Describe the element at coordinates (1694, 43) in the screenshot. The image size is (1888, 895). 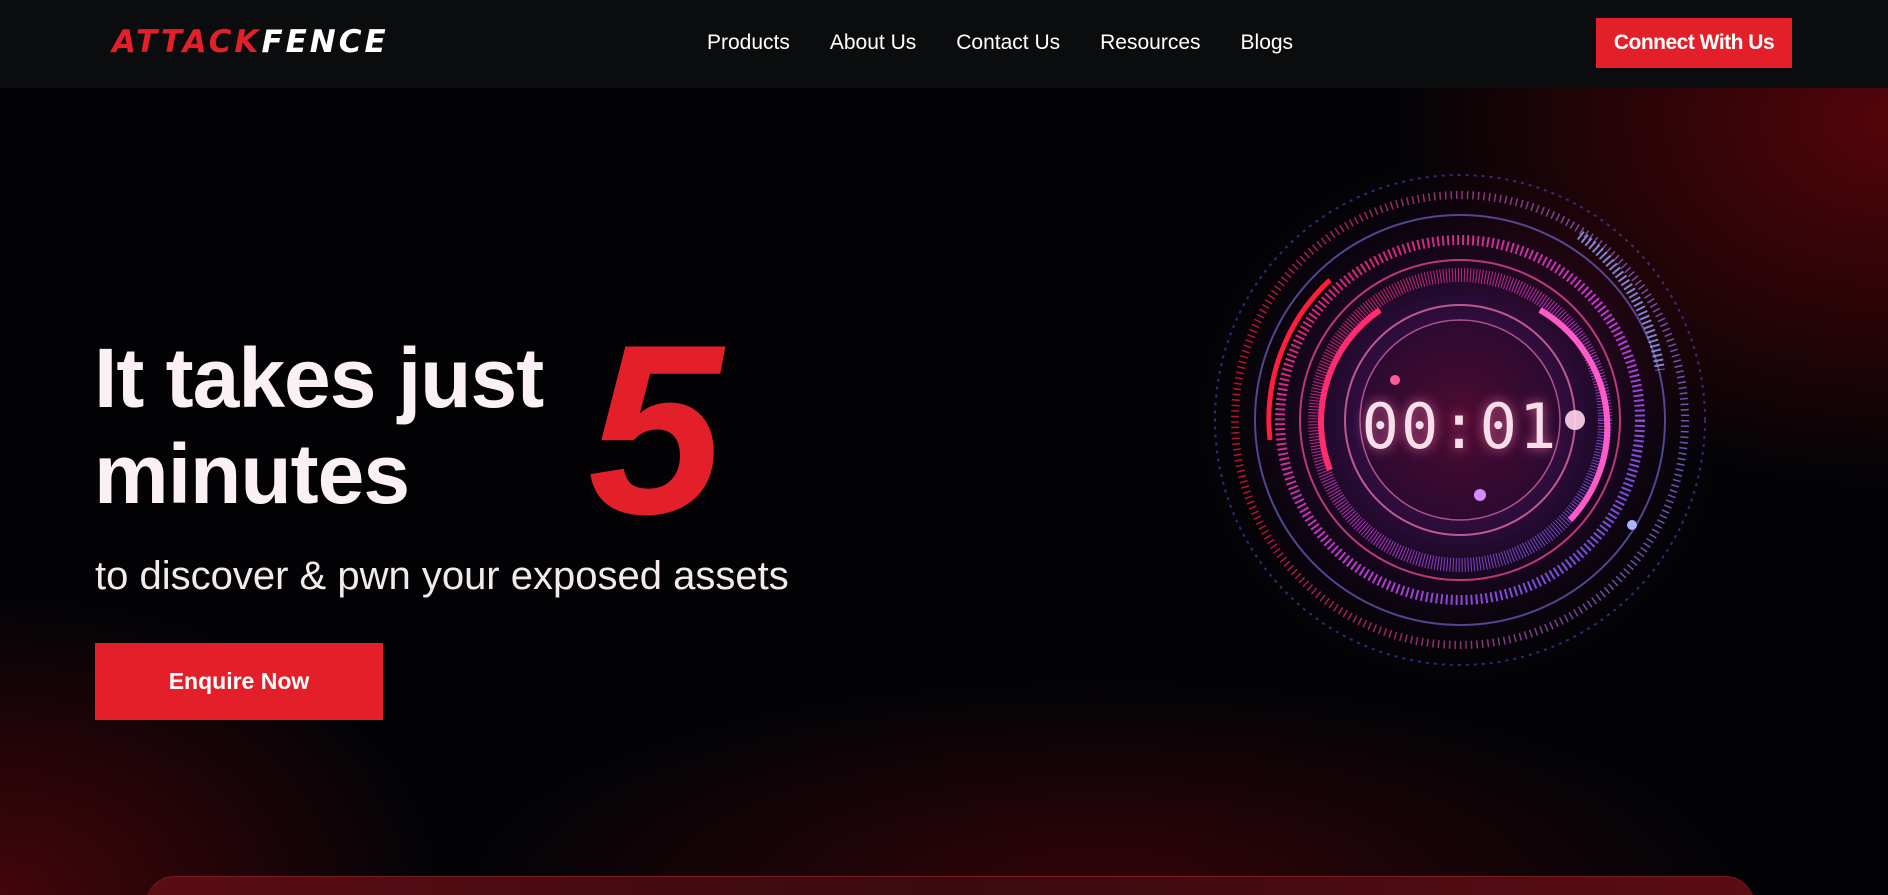
I see `connect-with-us-button: Connect With Us` at that location.